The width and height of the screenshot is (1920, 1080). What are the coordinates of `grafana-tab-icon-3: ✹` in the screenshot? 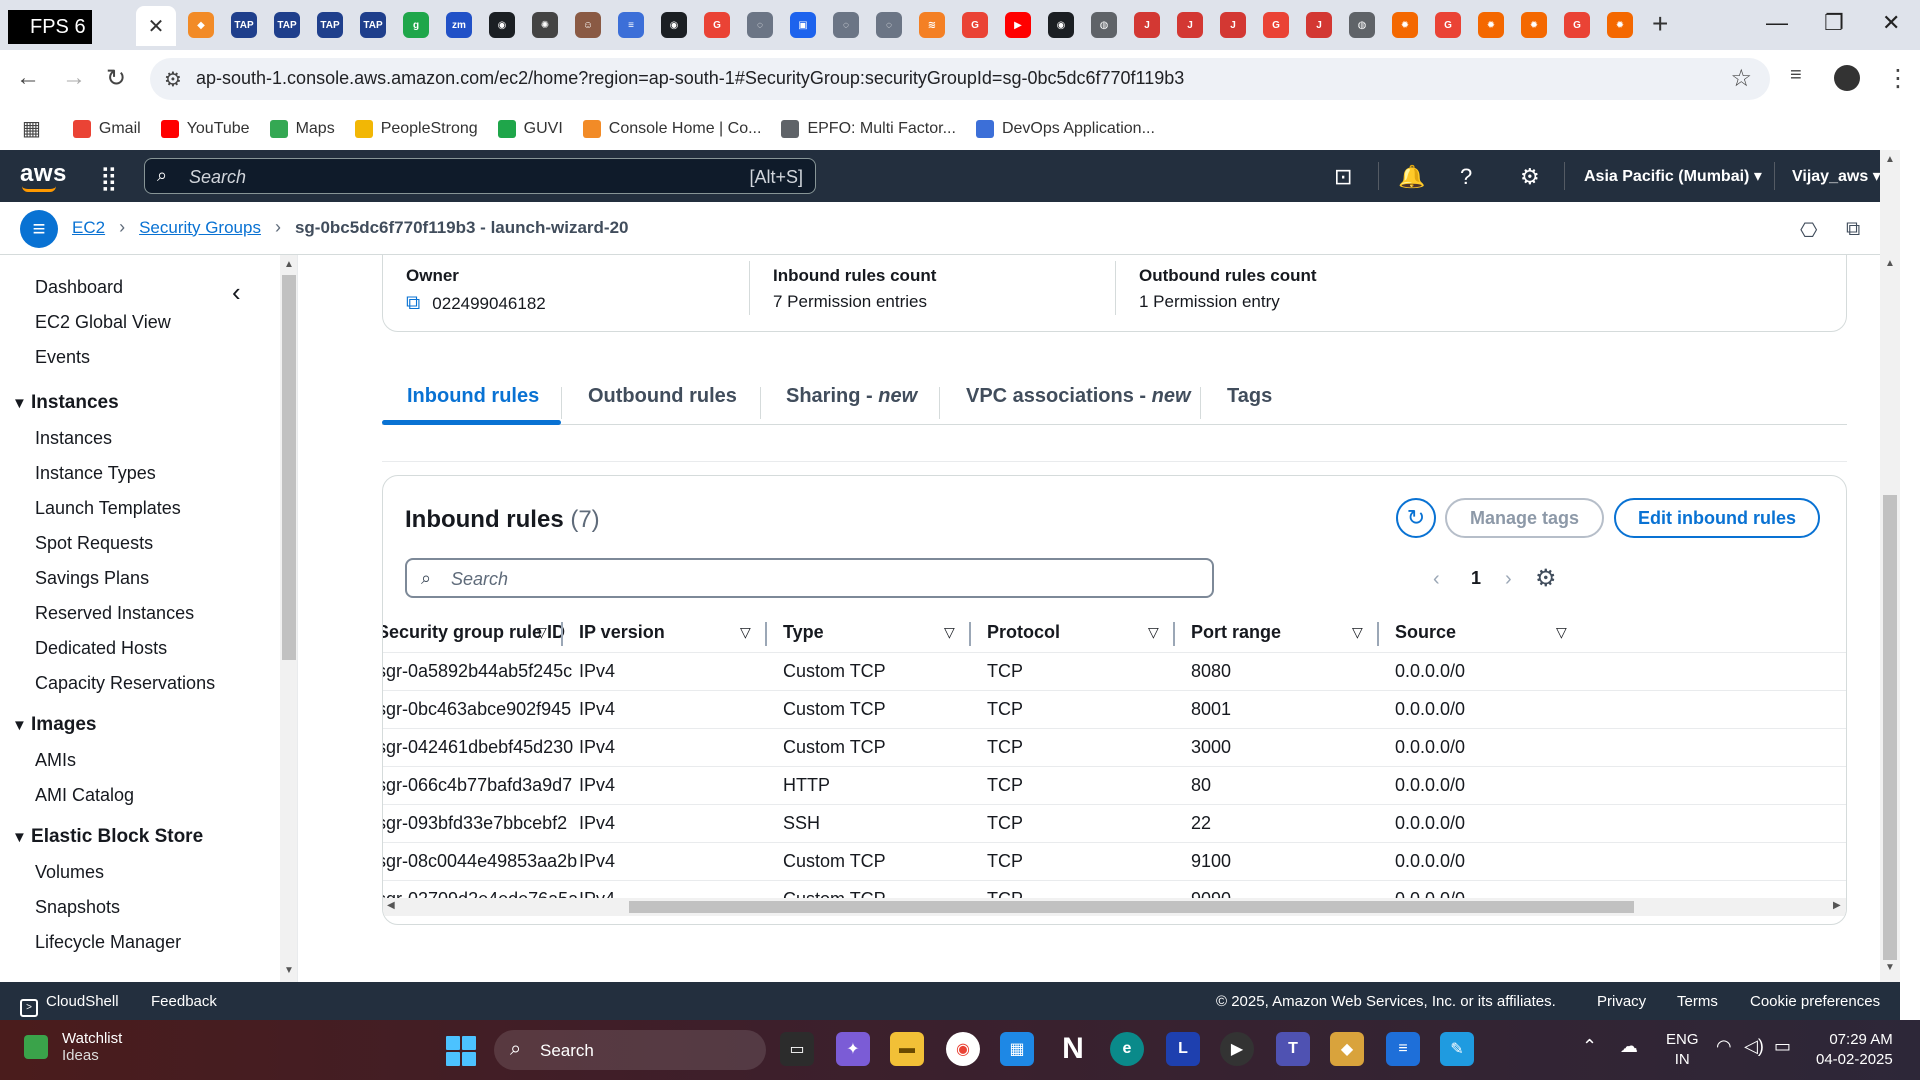 It's located at (1534, 25).